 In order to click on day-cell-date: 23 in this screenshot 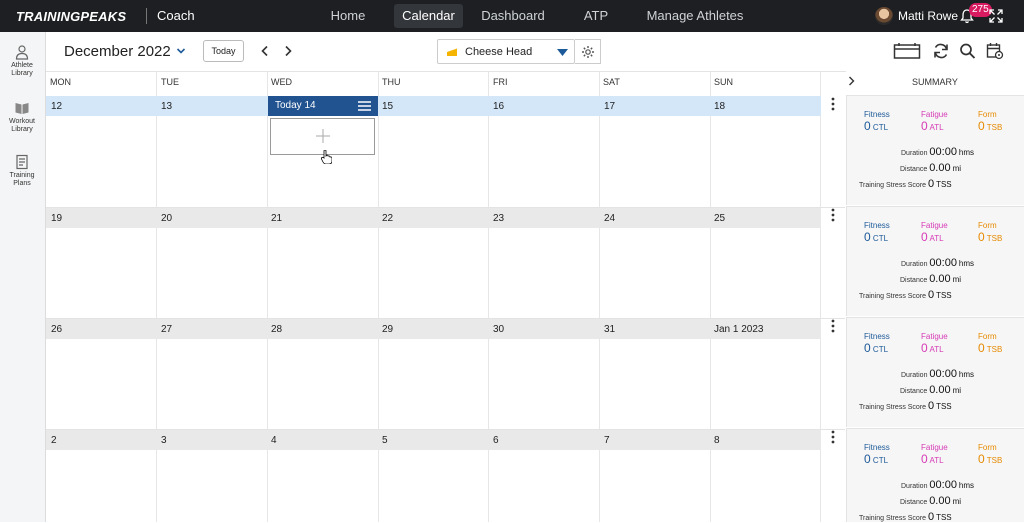, I will do `click(498, 218)`.